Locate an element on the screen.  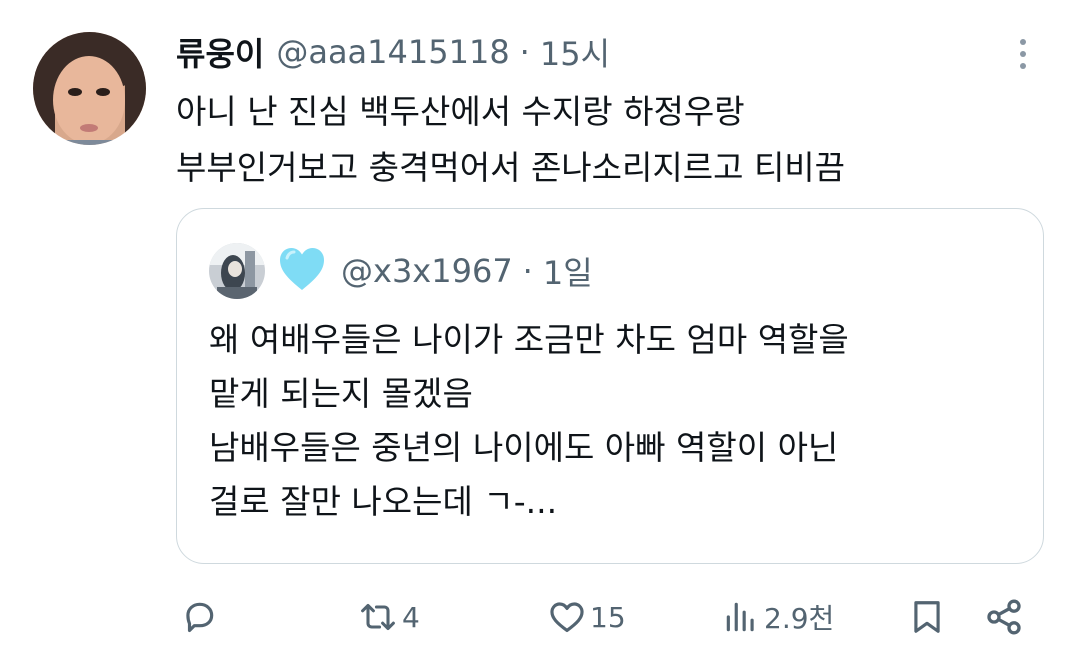
reply-icon is located at coordinates (199, 617).